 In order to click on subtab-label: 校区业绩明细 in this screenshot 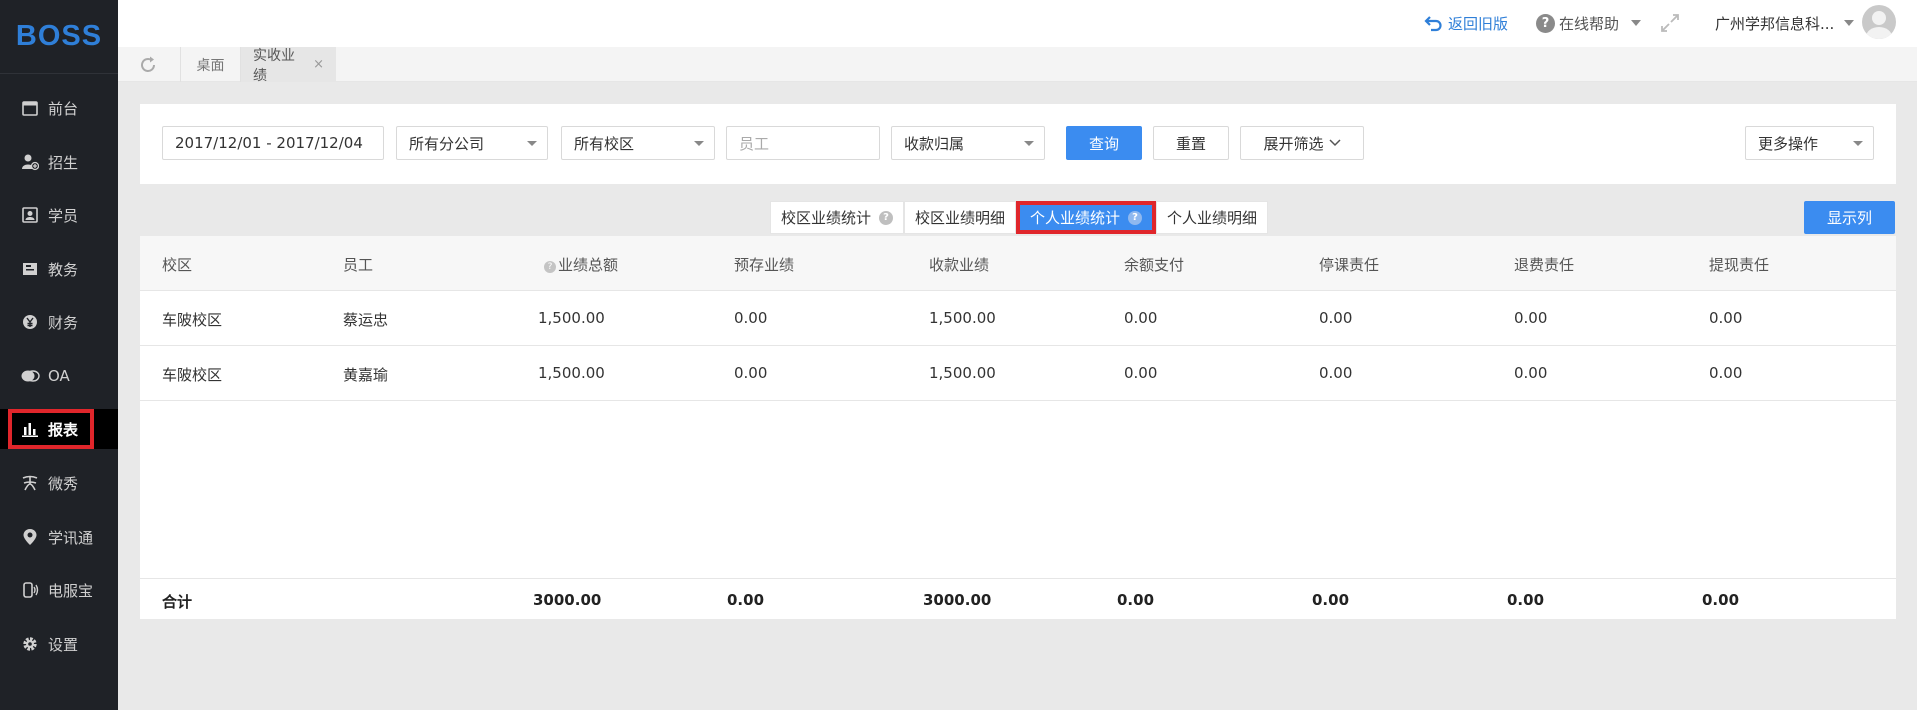, I will do `click(960, 218)`.